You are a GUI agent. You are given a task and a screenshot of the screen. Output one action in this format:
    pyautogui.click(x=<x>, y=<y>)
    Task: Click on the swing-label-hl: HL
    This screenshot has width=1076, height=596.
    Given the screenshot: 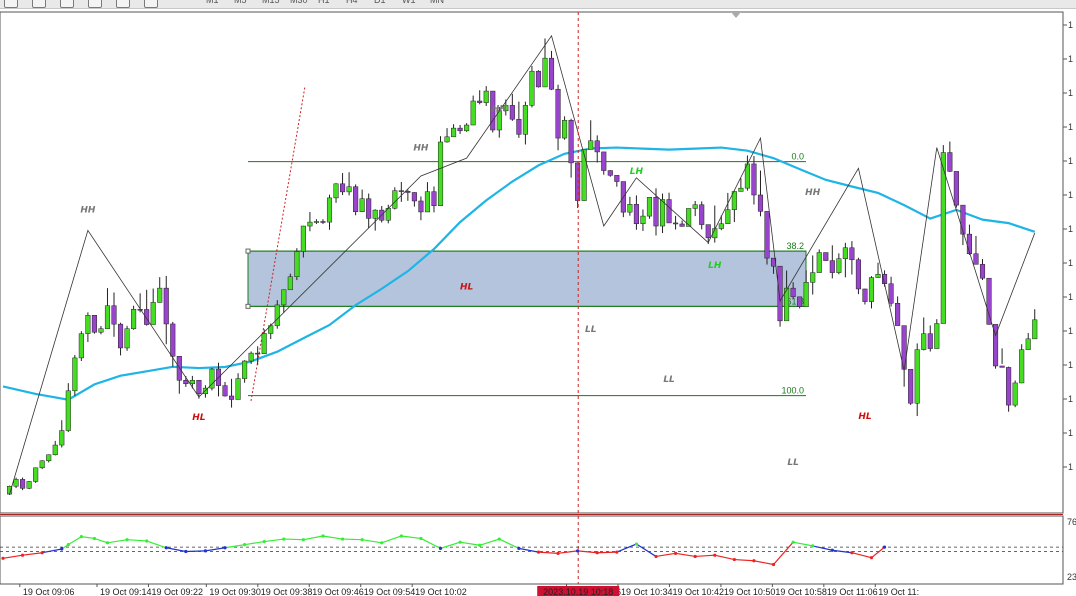 What is the action you would take?
    pyautogui.click(x=199, y=418)
    